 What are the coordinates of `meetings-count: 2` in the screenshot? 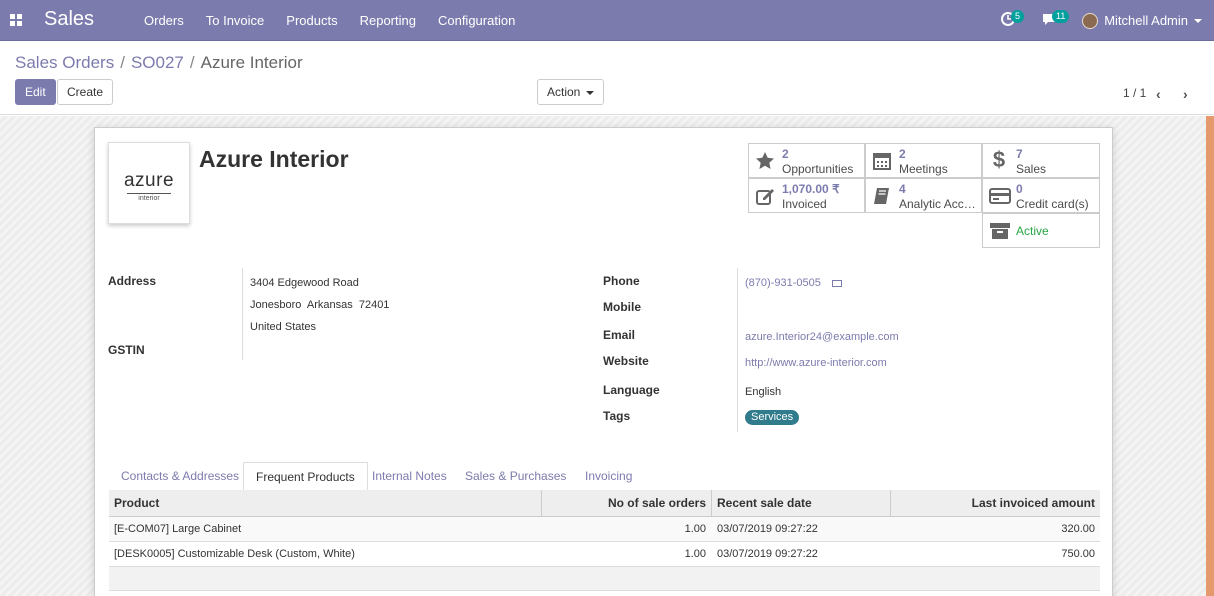 It's located at (902, 154).